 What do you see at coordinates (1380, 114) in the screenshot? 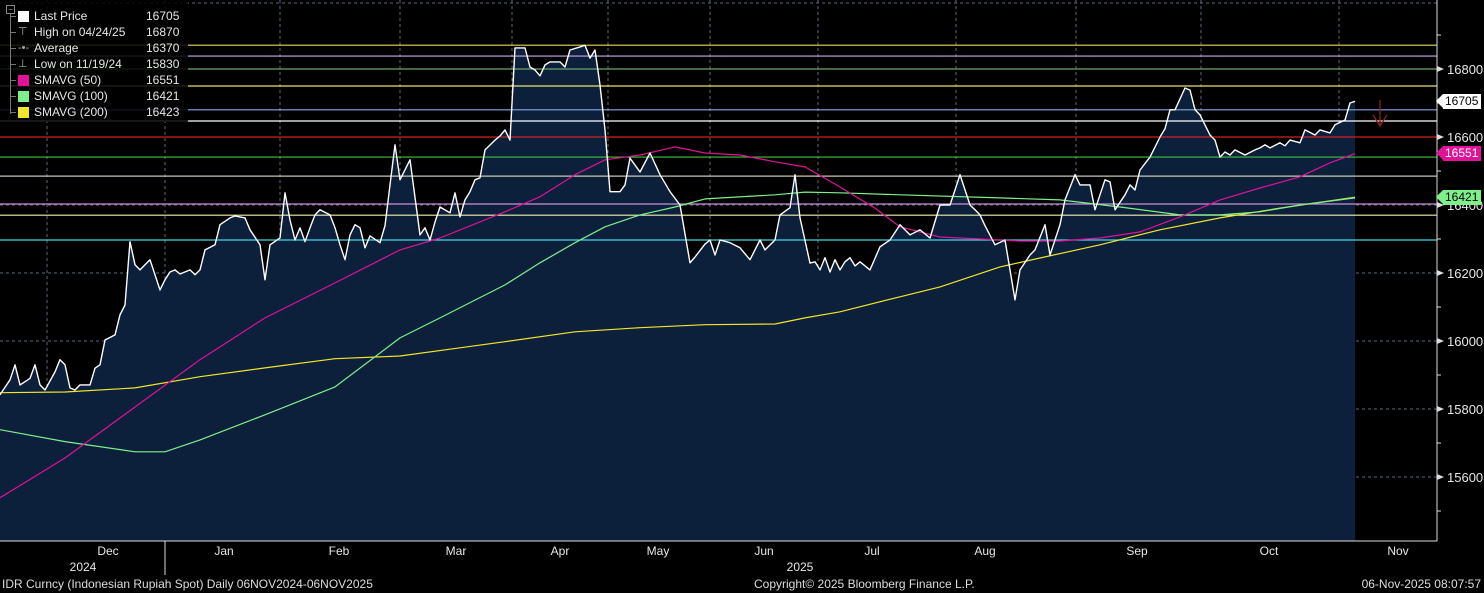
I see `down-arrow-icon` at bounding box center [1380, 114].